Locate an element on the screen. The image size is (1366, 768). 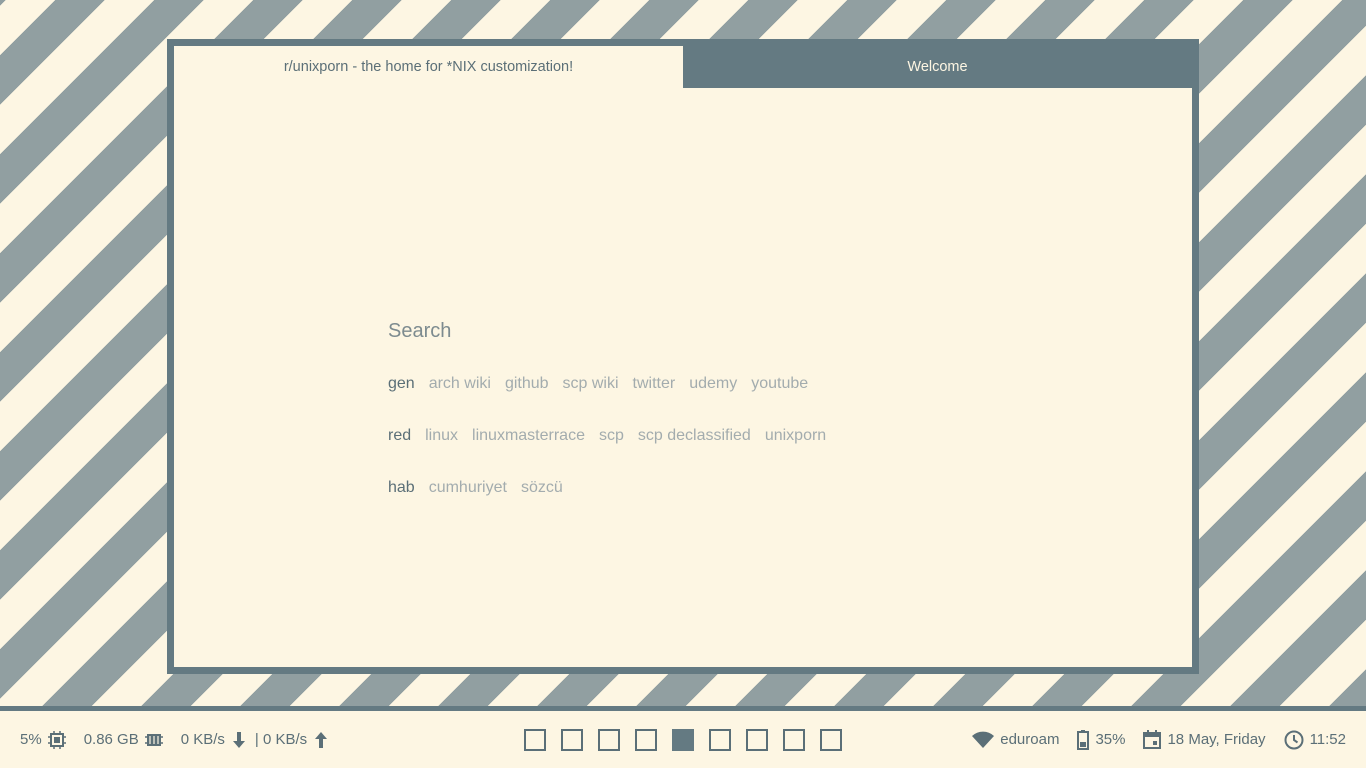
link-cumhuriyet: cumhuriyet is located at coordinates (468, 488).